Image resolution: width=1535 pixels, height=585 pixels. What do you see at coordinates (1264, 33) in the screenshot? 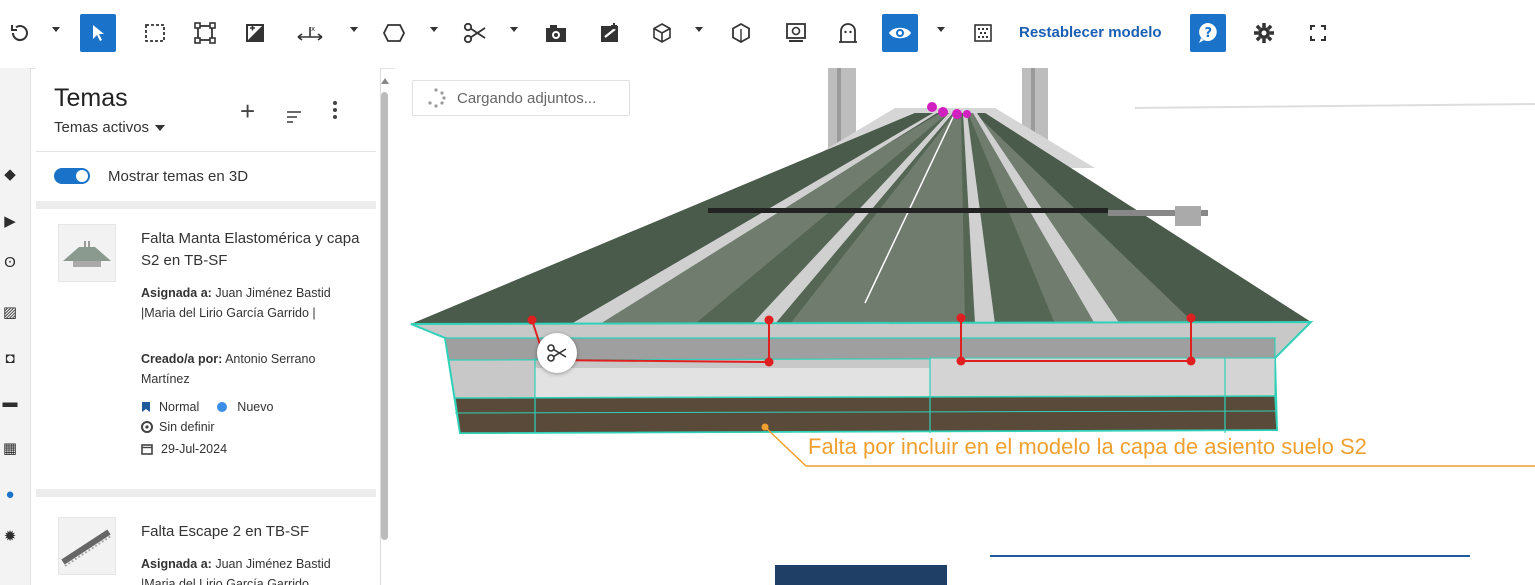
I see `gear-icon` at bounding box center [1264, 33].